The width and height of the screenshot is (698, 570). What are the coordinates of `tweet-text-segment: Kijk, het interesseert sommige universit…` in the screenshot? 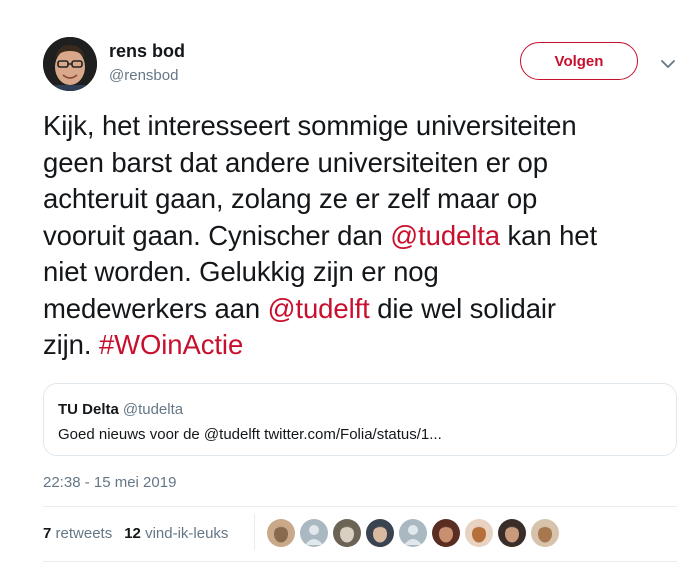 It's located at (310, 125).